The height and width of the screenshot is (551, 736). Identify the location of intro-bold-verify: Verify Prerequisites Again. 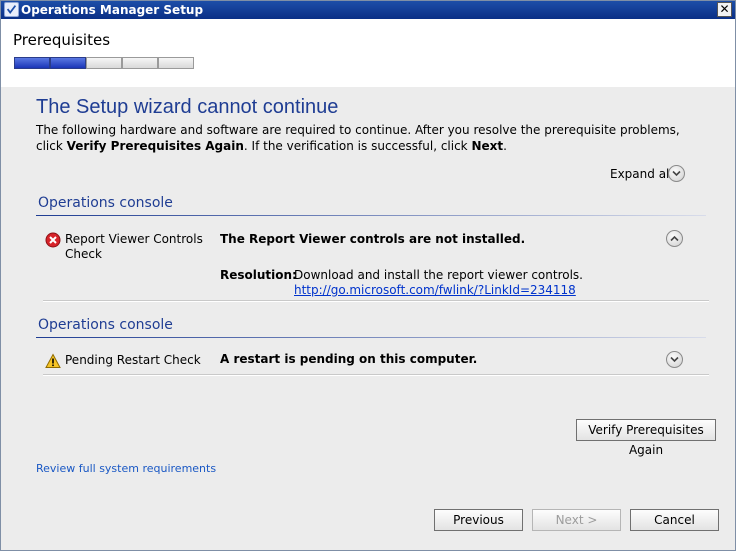
(155, 146).